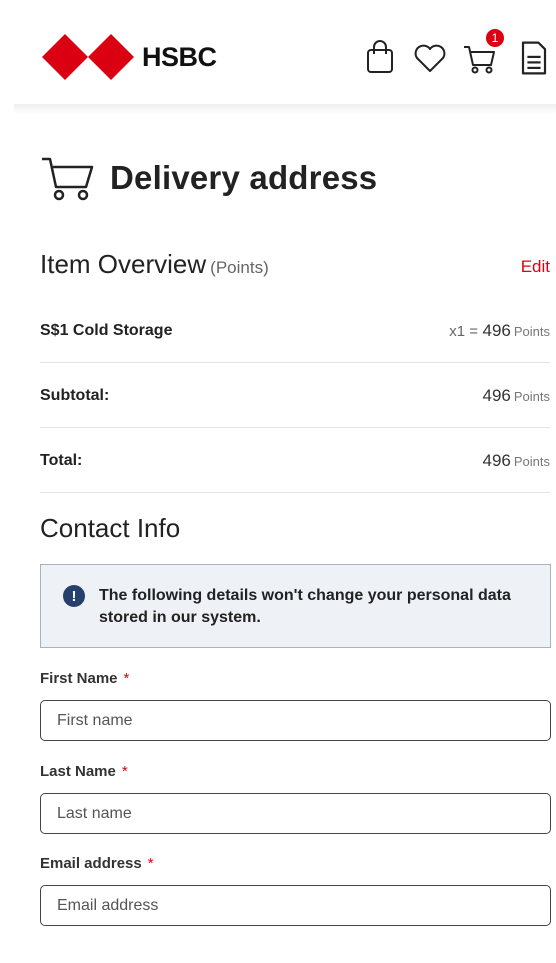  I want to click on header-divider, so click(285, 109).